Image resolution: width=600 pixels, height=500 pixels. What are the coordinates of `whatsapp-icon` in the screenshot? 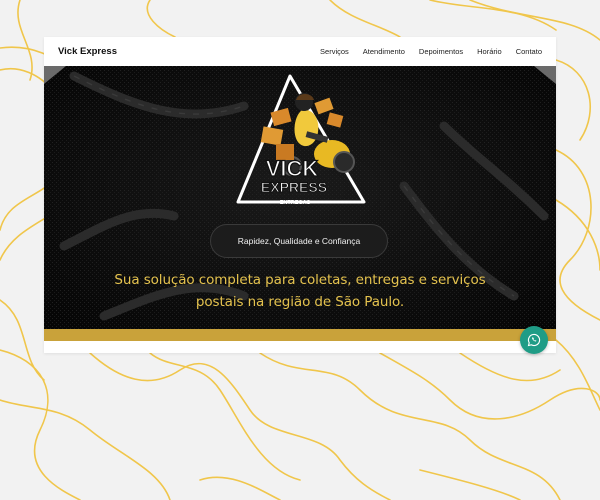 It's located at (534, 340).